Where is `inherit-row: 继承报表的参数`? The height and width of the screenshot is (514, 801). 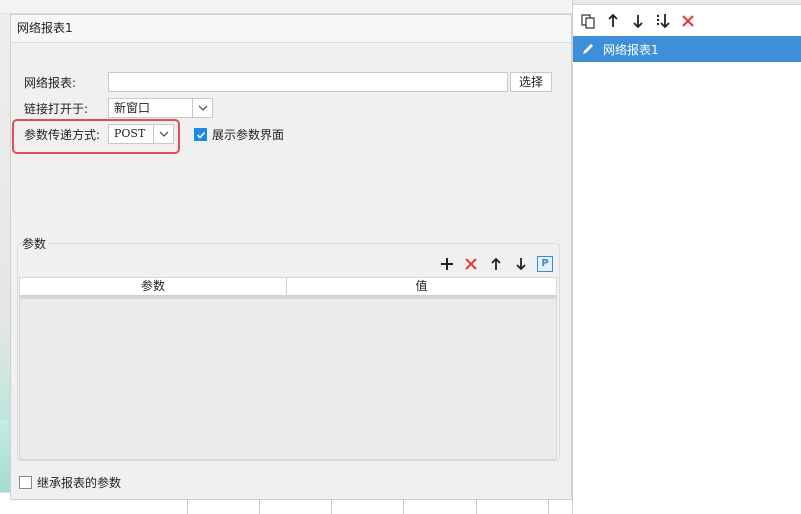 inherit-row: 继承报表的参数 is located at coordinates (70, 482).